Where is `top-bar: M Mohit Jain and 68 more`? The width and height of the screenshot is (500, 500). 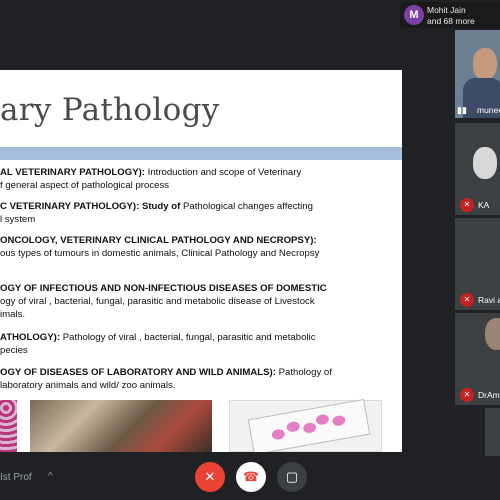 top-bar: M Mohit Jain and 68 more is located at coordinates (250, 15).